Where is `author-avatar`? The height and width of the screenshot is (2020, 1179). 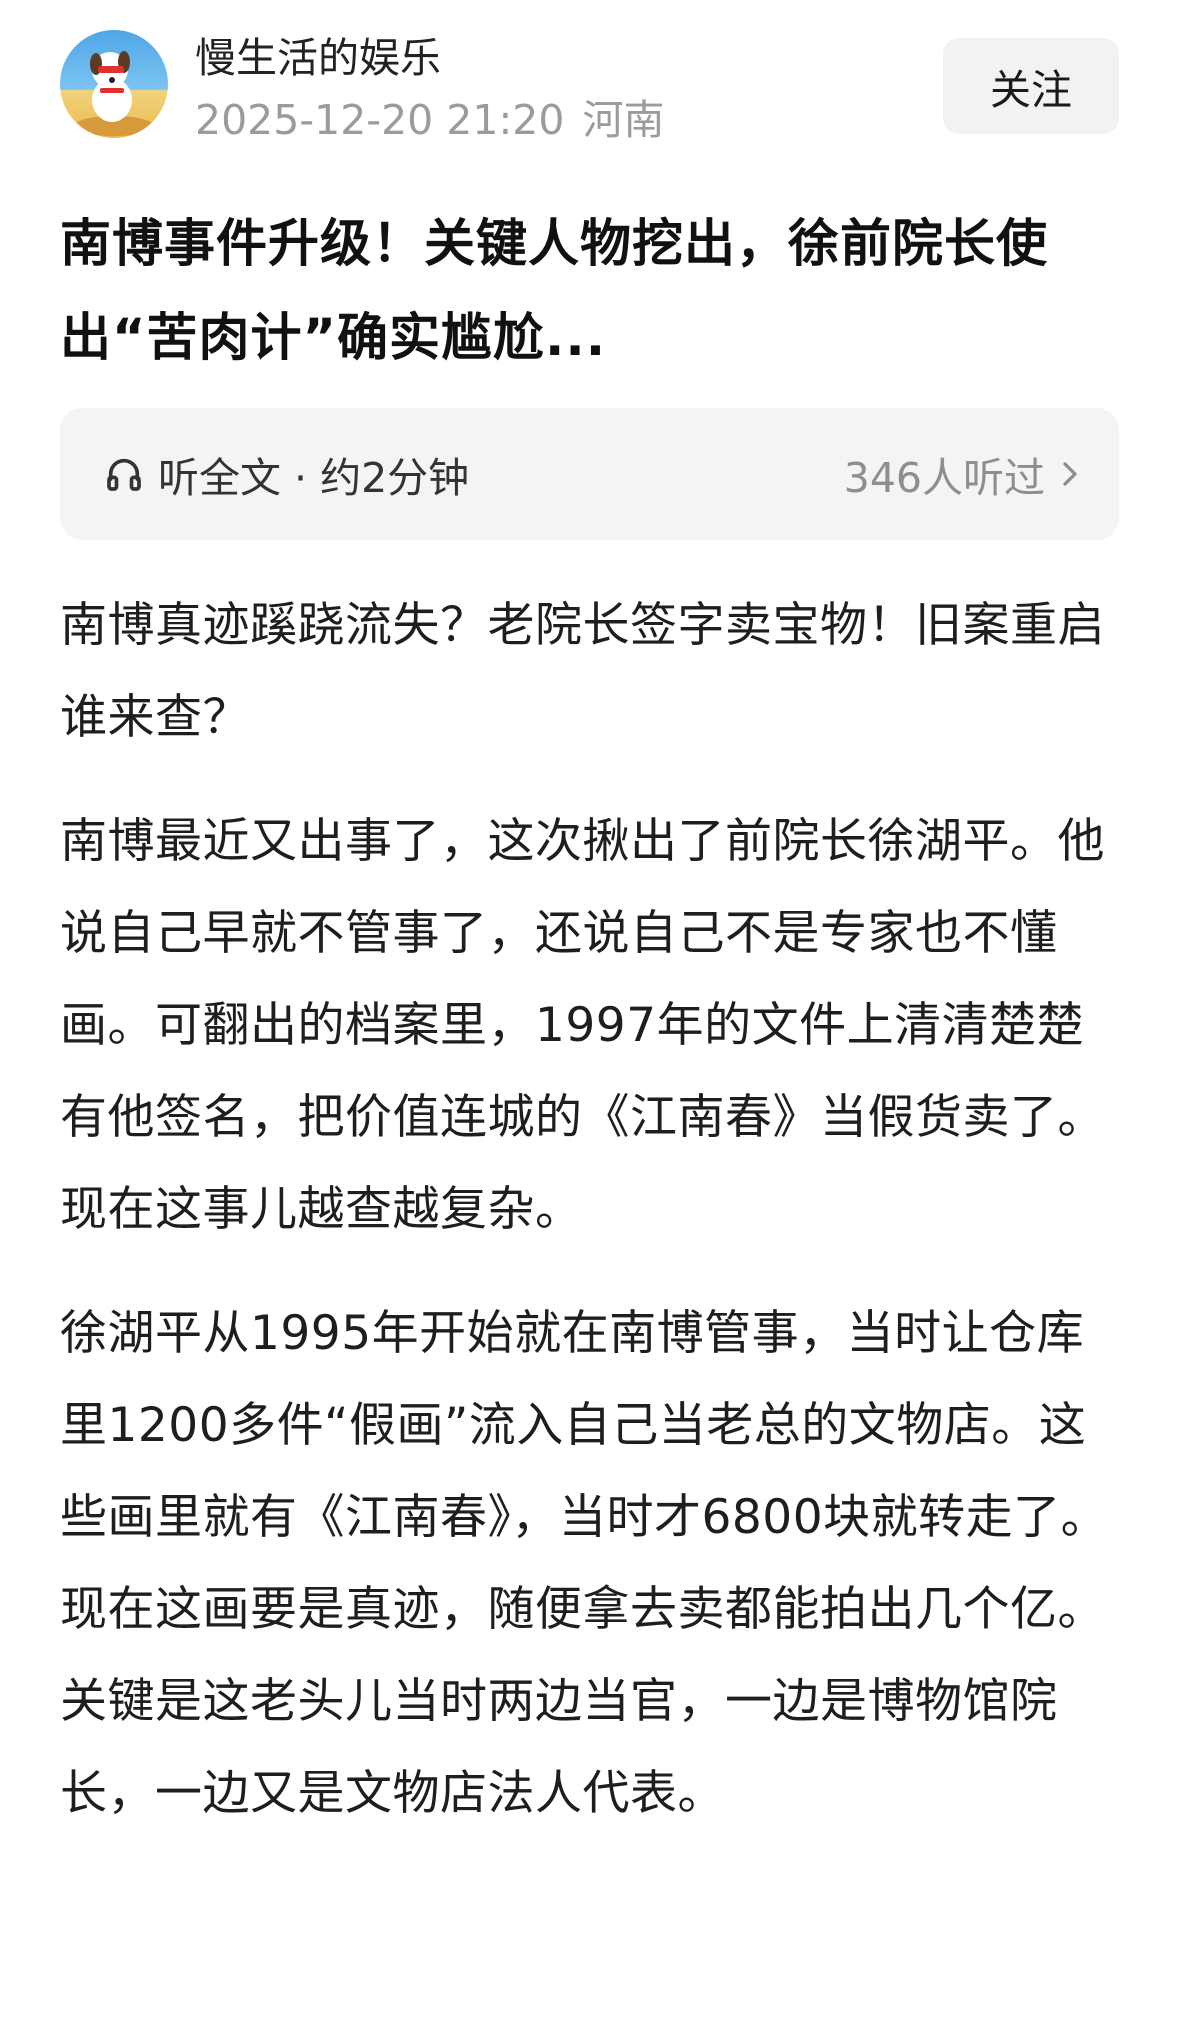 author-avatar is located at coordinates (114, 84).